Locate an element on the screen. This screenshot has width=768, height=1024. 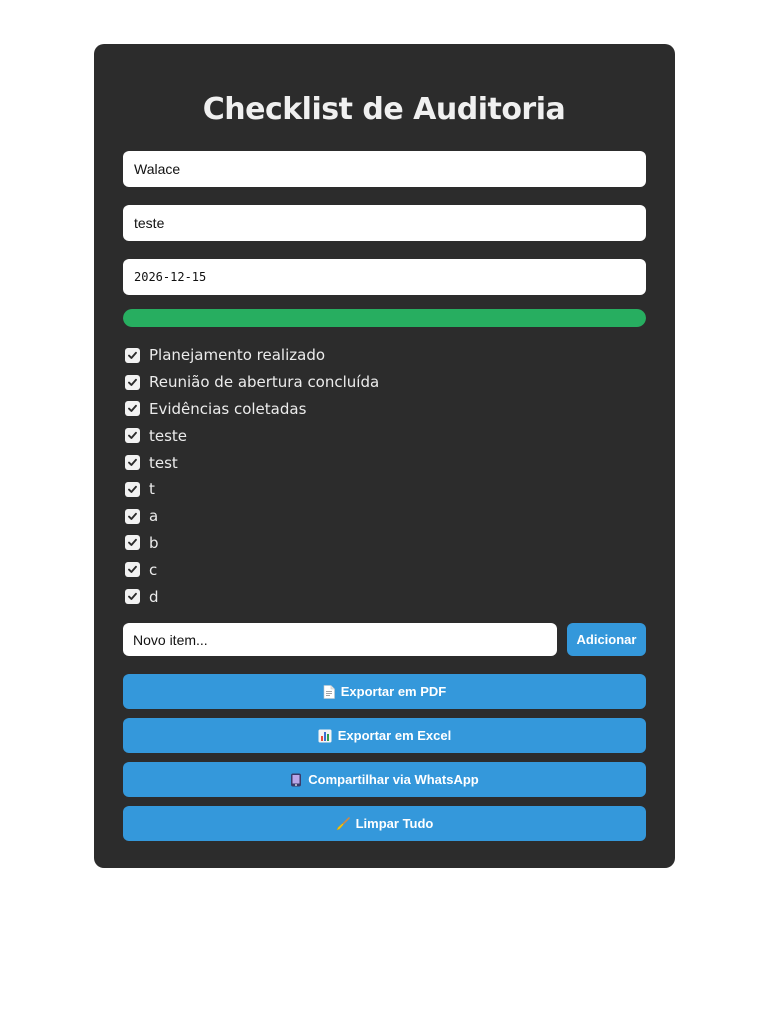
clear-all-label: Limpar Tudo is located at coordinates (394, 823).